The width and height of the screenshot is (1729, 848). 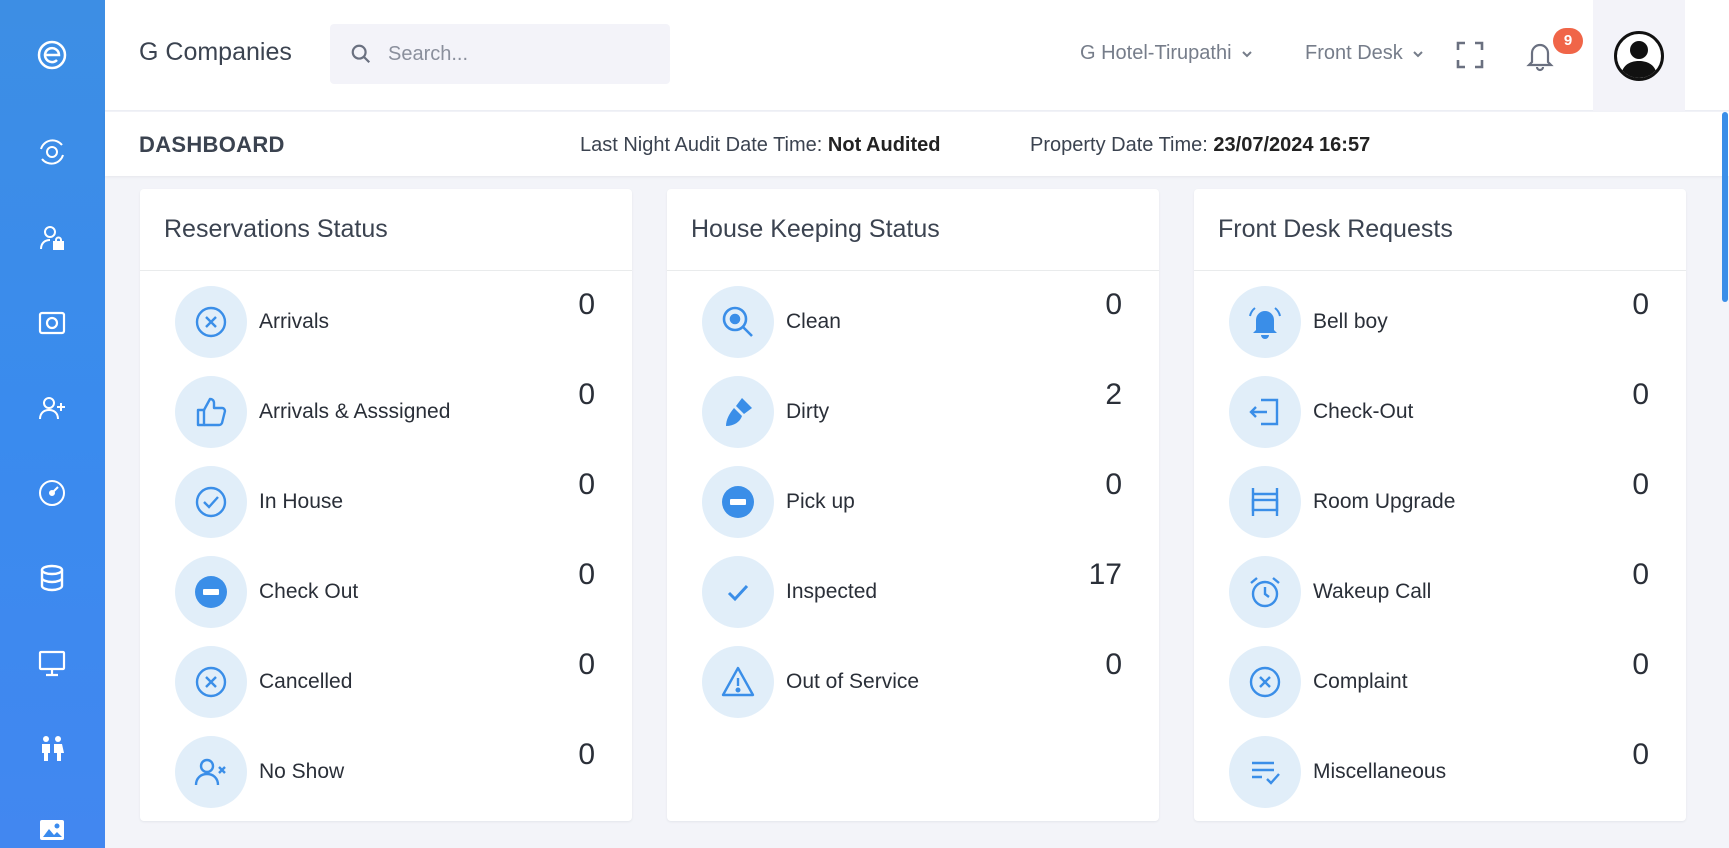 What do you see at coordinates (52, 152) in the screenshot?
I see `eye-orbit-icon` at bounding box center [52, 152].